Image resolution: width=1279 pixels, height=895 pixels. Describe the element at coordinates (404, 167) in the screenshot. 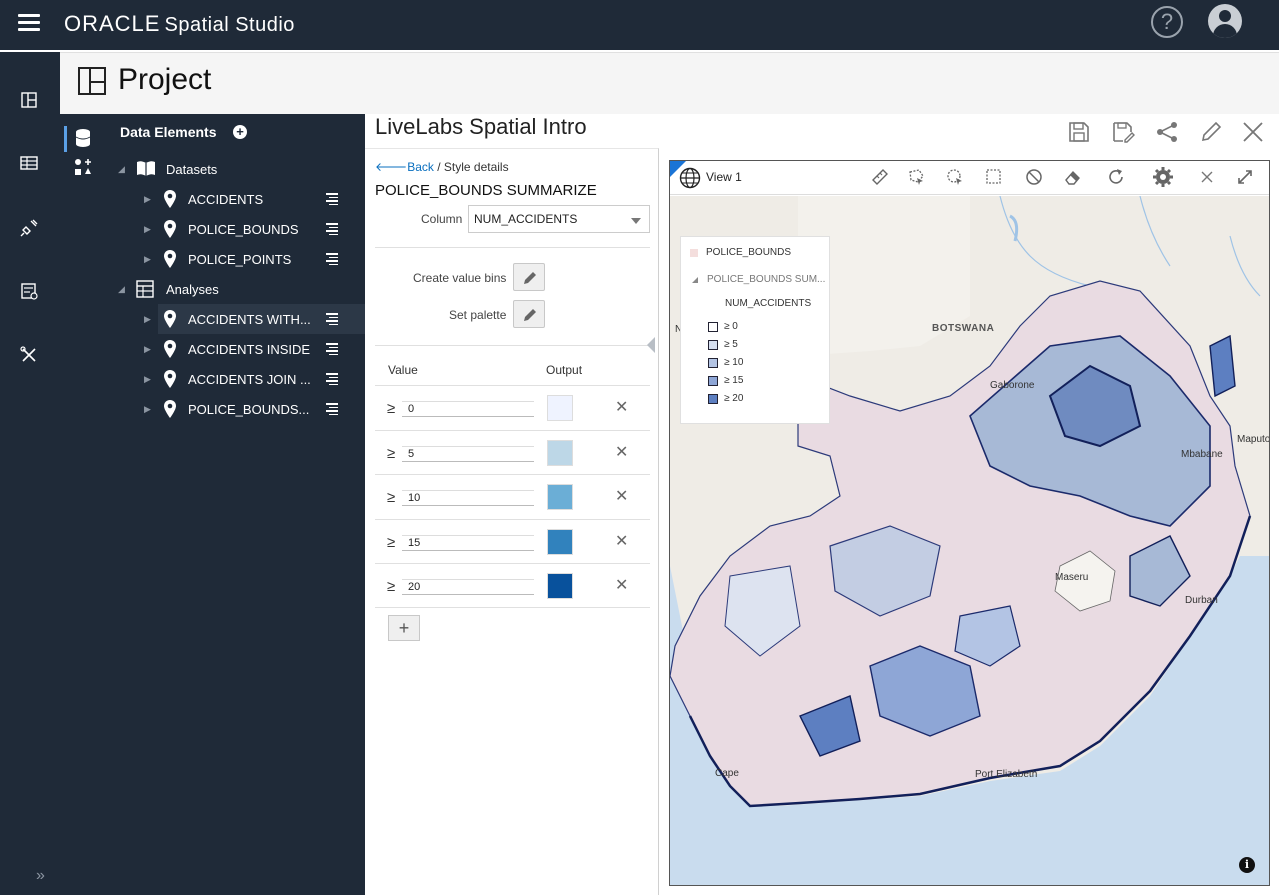

I see `back-link: 🡐Back` at that location.